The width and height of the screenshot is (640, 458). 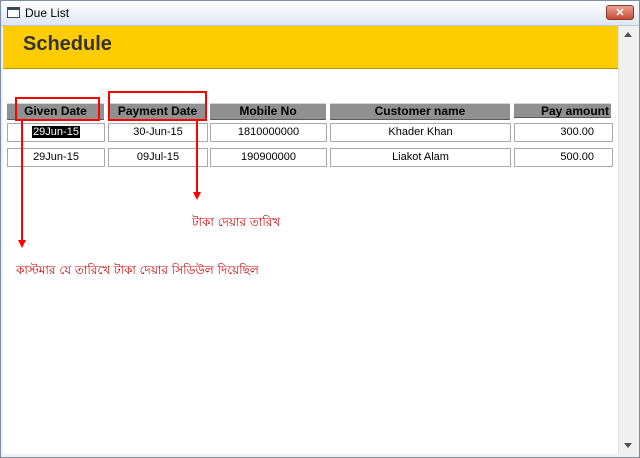 I want to click on cell-payment-date: 30-Jun-15, so click(x=158, y=132).